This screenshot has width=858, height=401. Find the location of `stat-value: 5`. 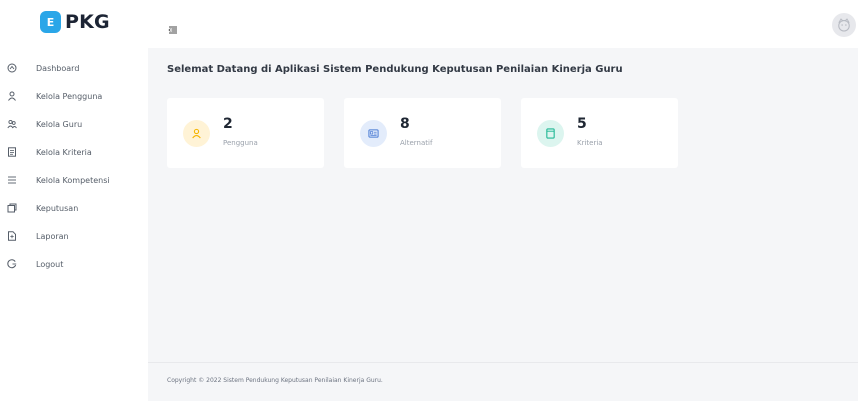

stat-value: 5 is located at coordinates (582, 124).